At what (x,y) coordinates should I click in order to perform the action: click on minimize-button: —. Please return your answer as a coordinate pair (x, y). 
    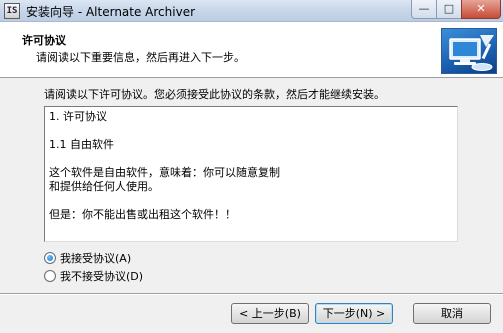
    Looking at the image, I should click on (424, 9).